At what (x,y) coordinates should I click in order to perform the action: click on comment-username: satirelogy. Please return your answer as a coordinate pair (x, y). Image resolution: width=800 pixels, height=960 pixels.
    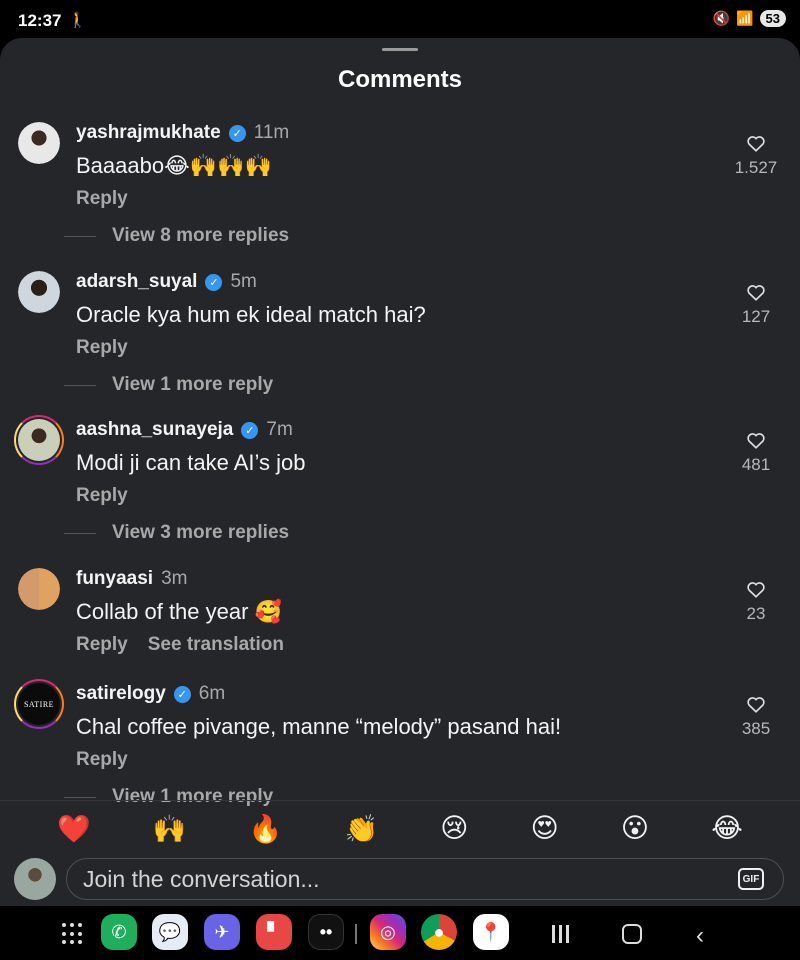
    Looking at the image, I should click on (121, 694).